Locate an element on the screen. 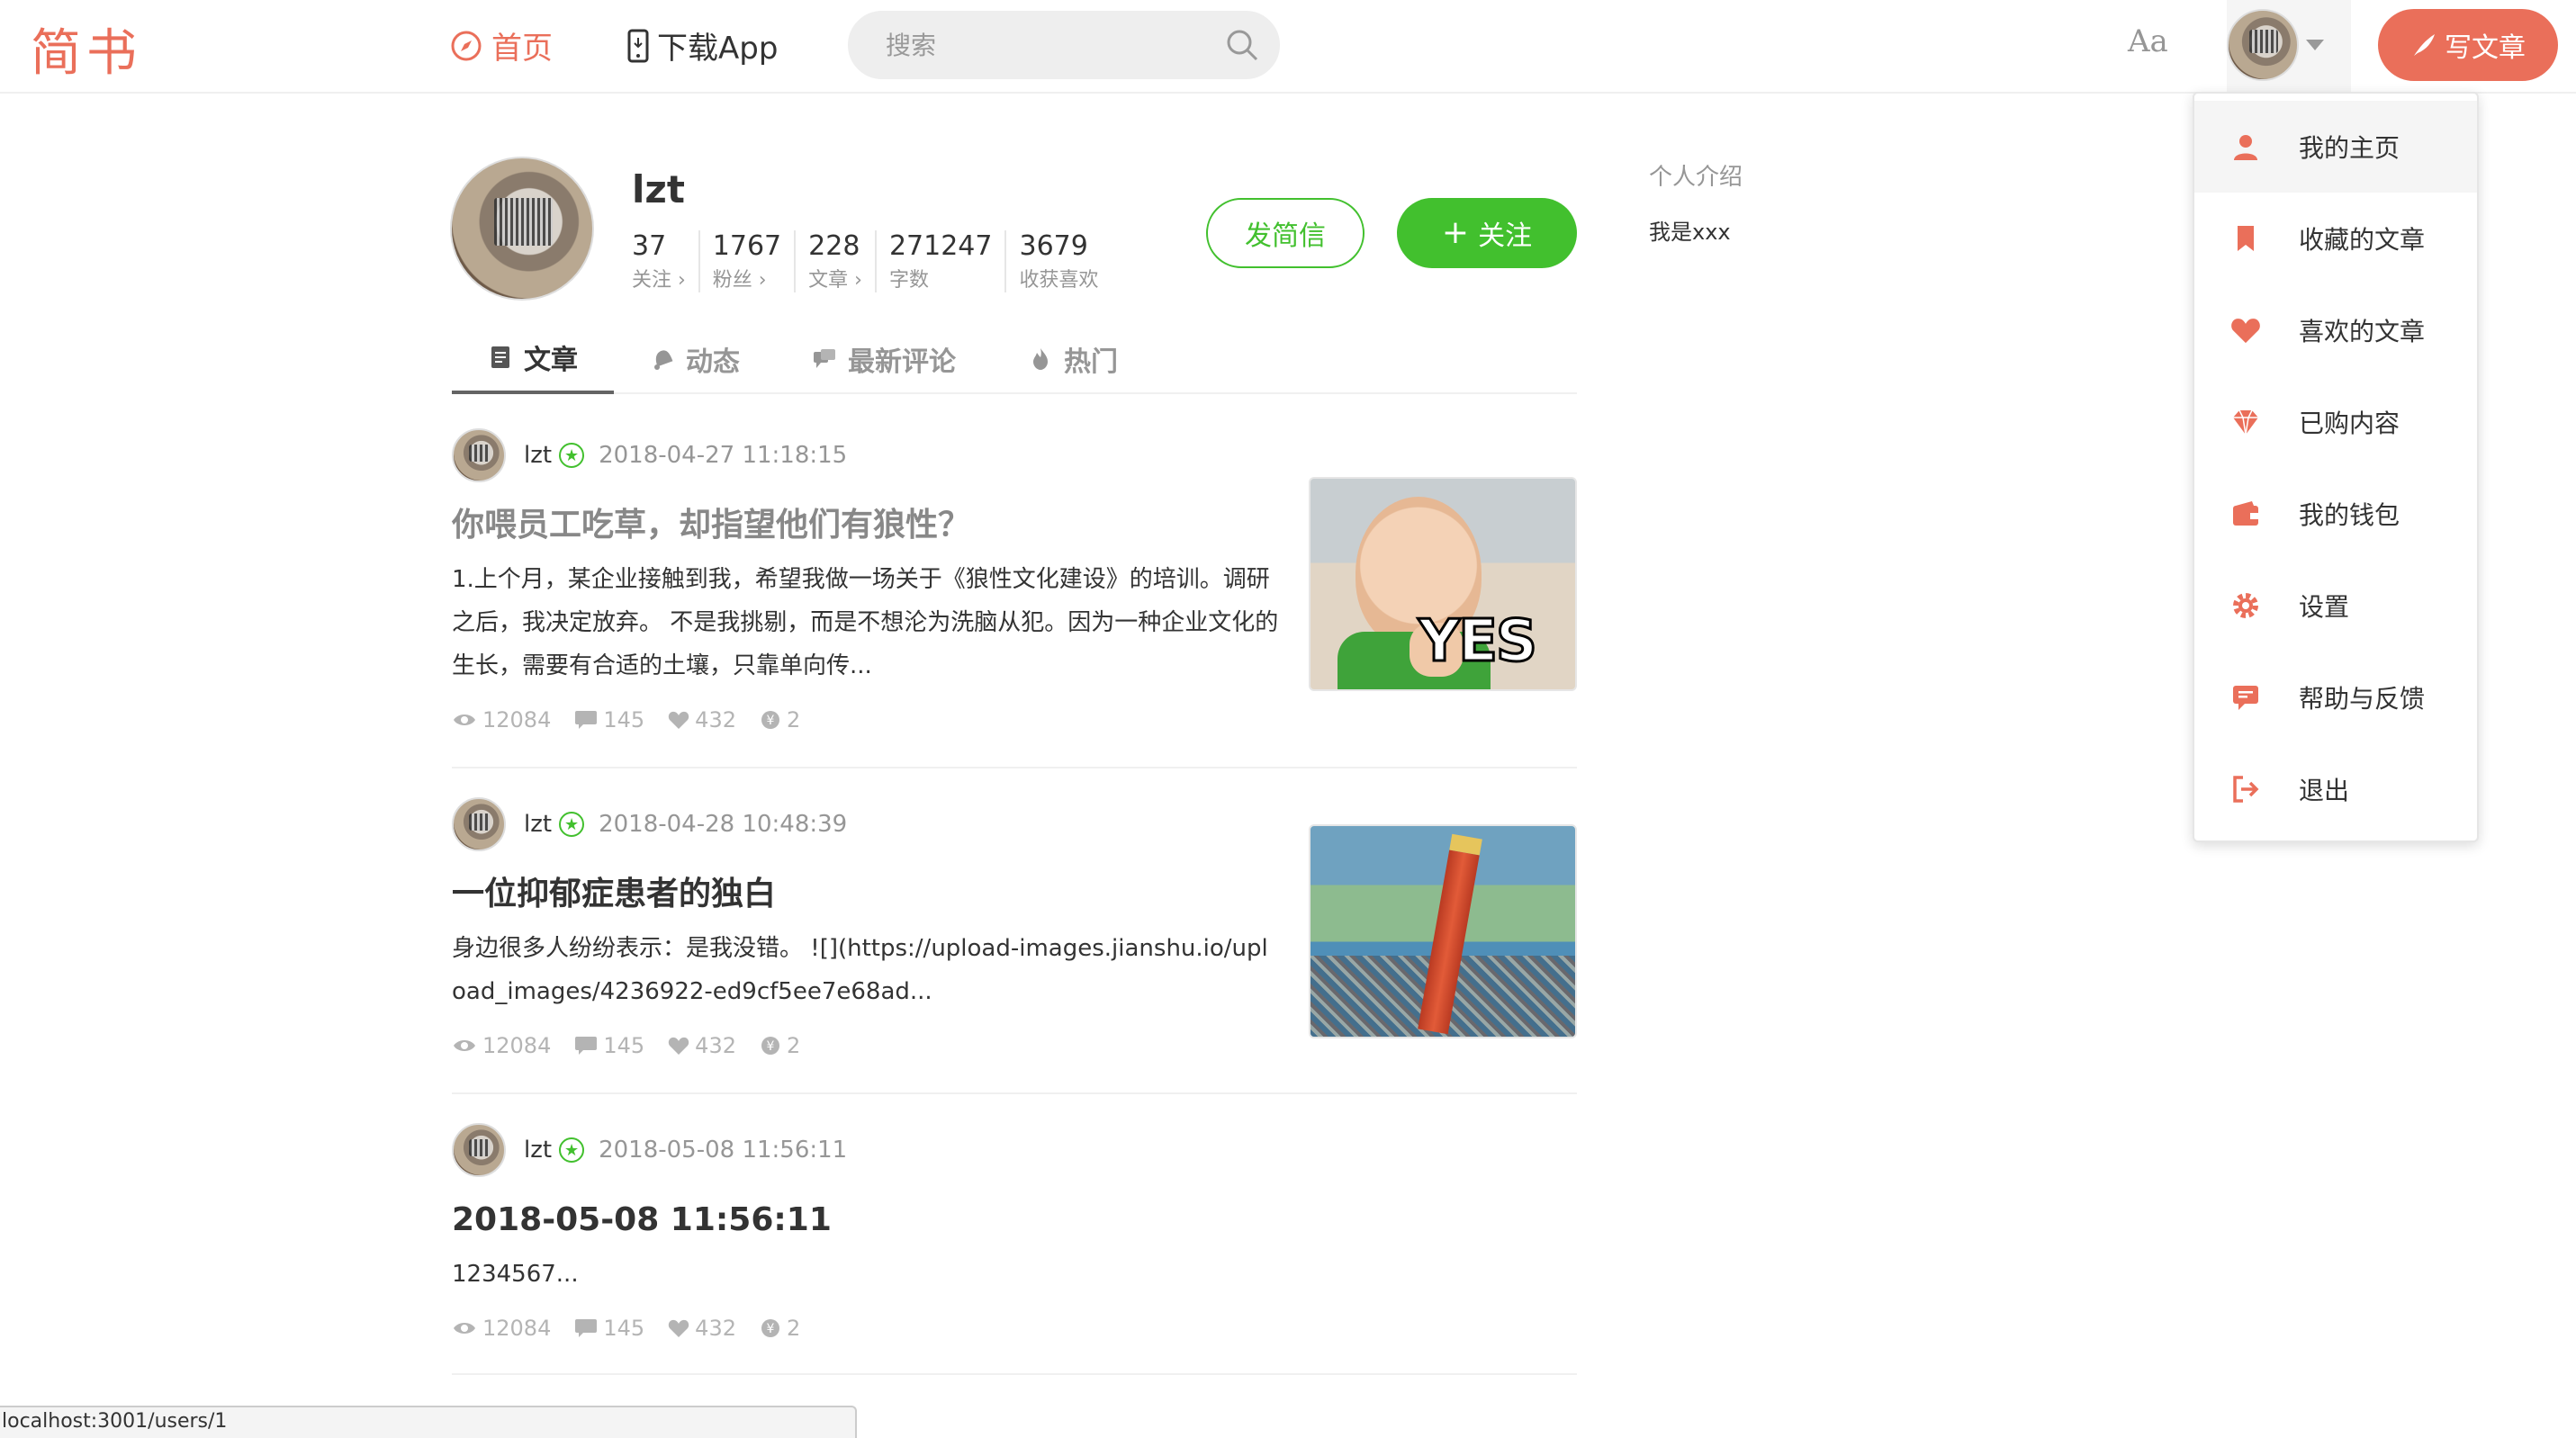 The width and height of the screenshot is (2576, 1438). menu-item-label: 已购内容 is located at coordinates (2349, 423).